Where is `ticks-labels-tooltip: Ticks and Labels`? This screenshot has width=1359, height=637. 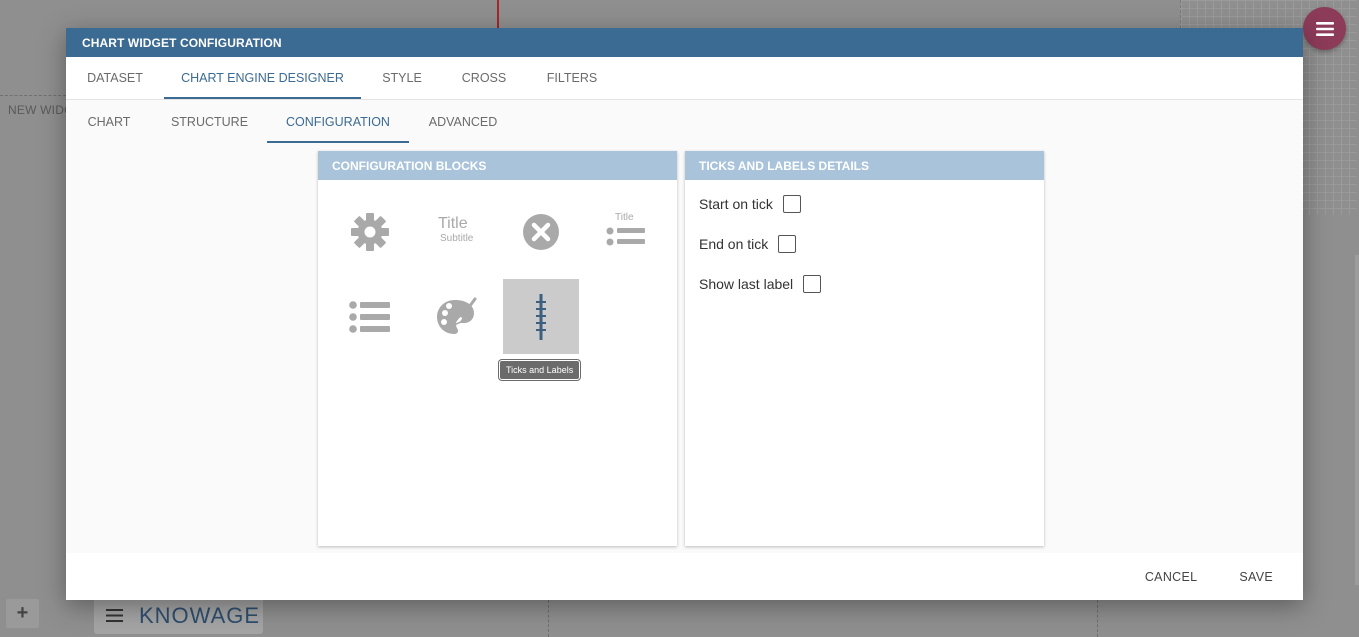
ticks-labels-tooltip: Ticks and Labels is located at coordinates (540, 370).